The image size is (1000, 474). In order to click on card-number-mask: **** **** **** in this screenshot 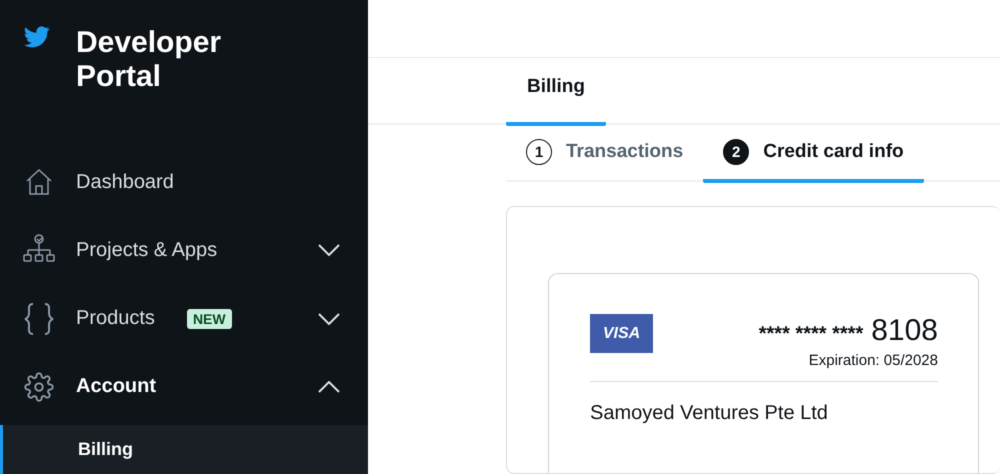, I will do `click(811, 334)`.